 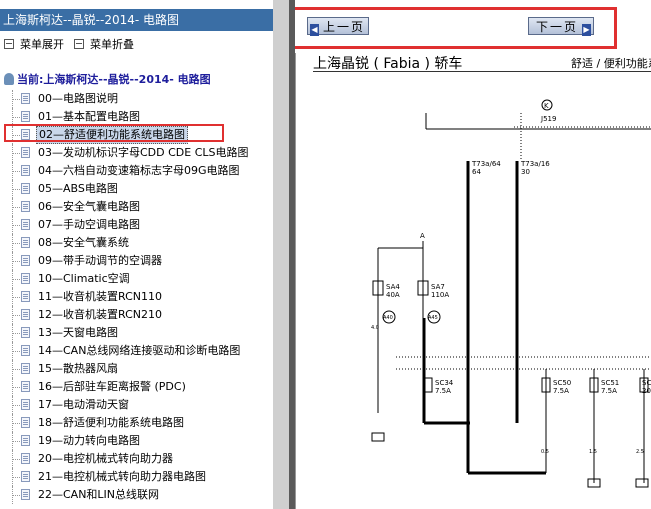 I want to click on tree-item: 20—电控机械式转向助力器, so click(x=136, y=459).